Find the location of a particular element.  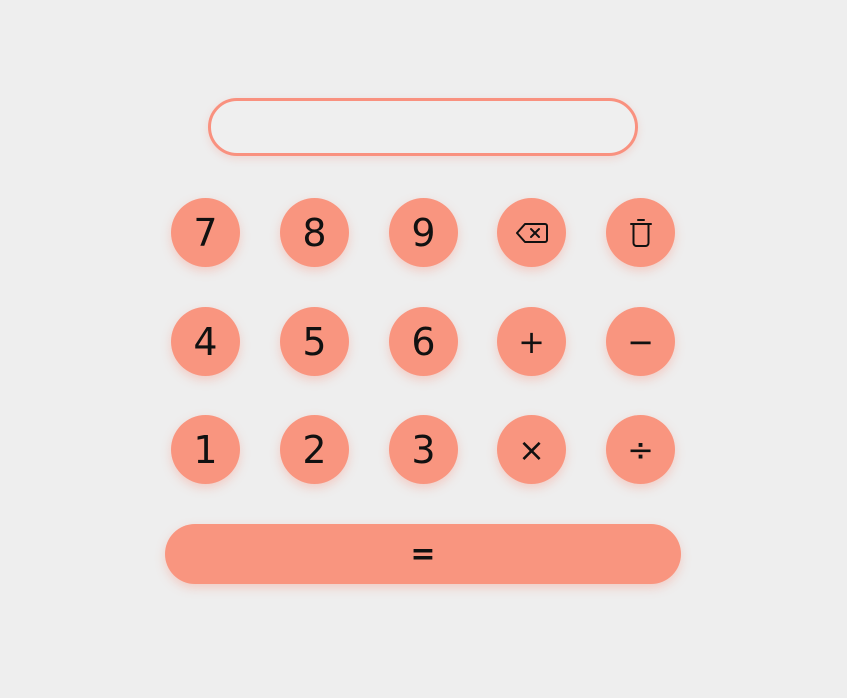

backspace-icon is located at coordinates (531, 233).